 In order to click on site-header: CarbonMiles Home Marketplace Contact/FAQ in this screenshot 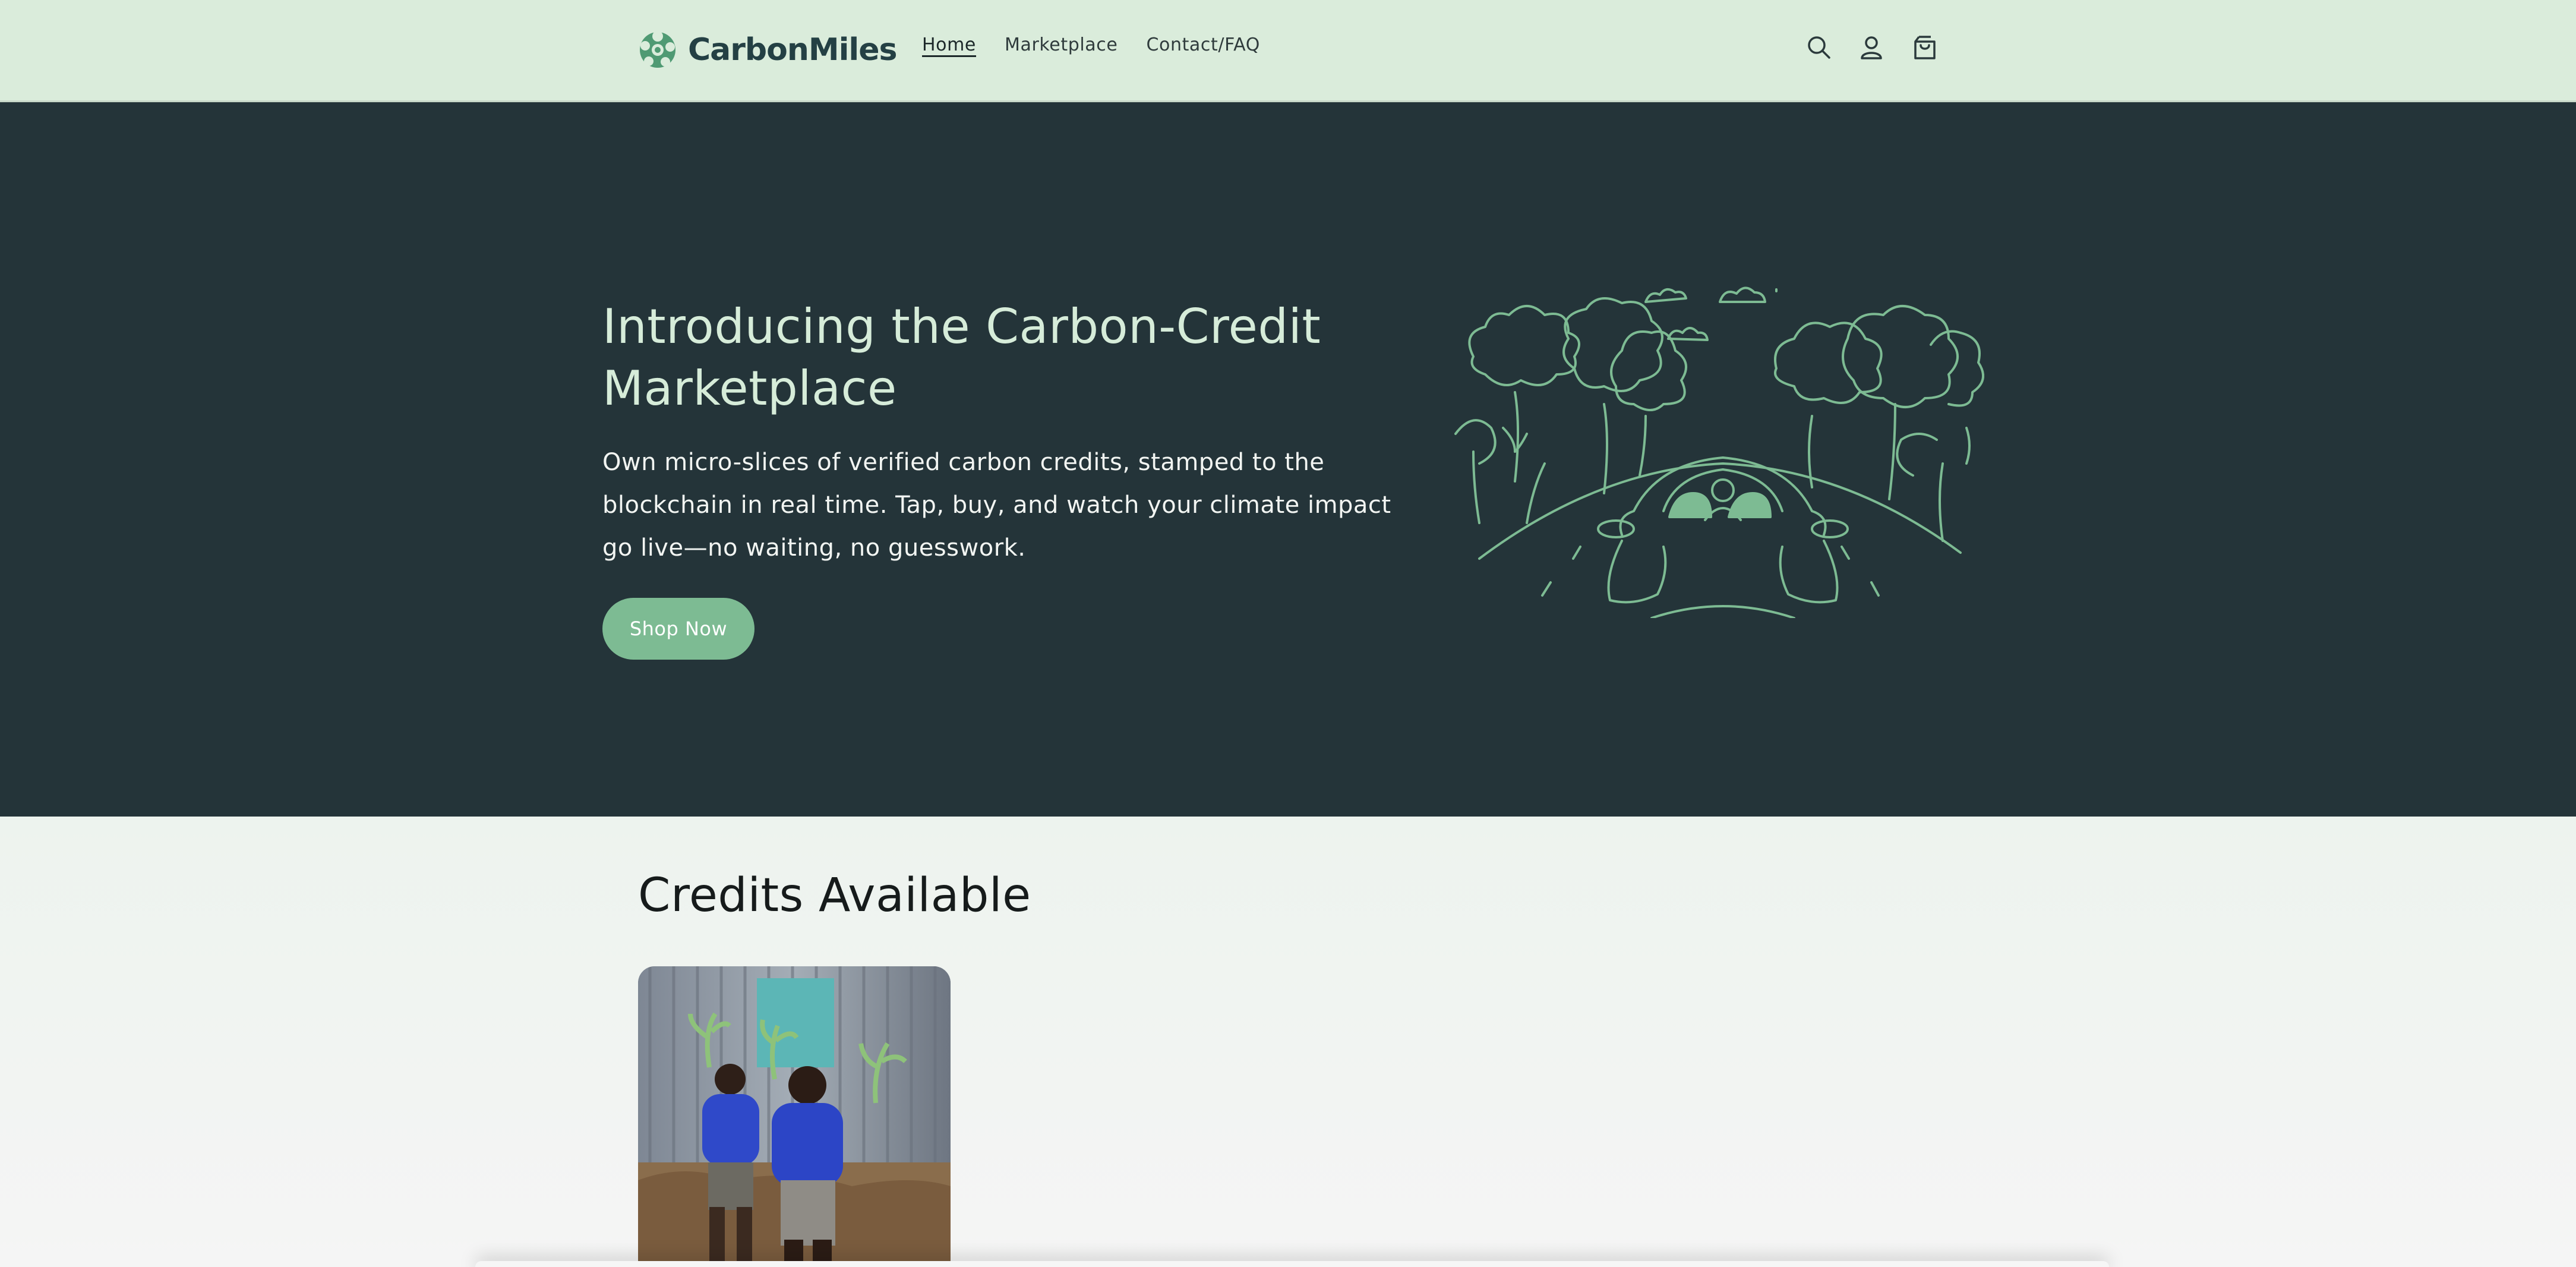, I will do `click(1288, 51)`.